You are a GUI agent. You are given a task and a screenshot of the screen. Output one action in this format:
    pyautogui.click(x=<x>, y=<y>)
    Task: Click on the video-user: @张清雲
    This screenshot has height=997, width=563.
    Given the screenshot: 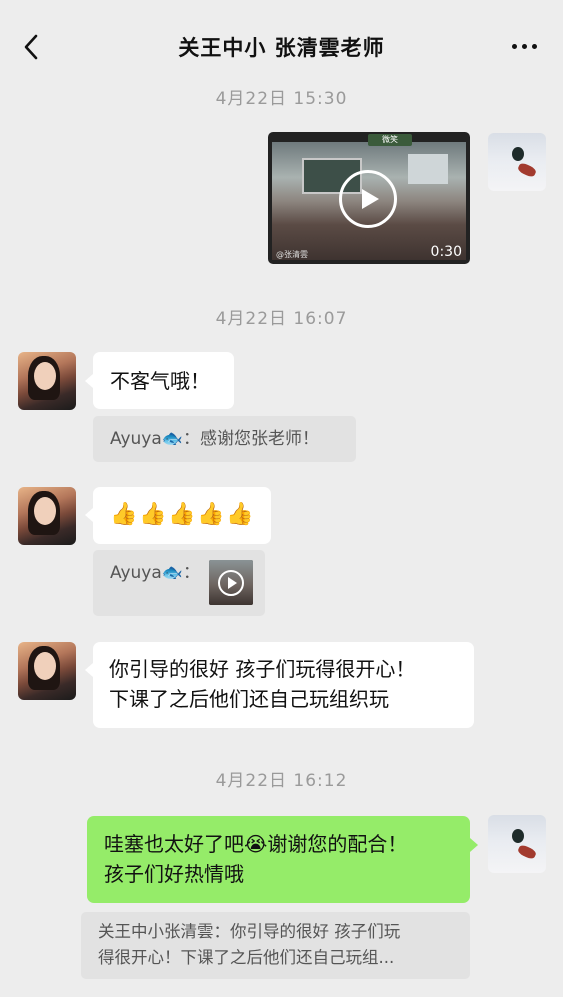 What is the action you would take?
    pyautogui.click(x=292, y=254)
    